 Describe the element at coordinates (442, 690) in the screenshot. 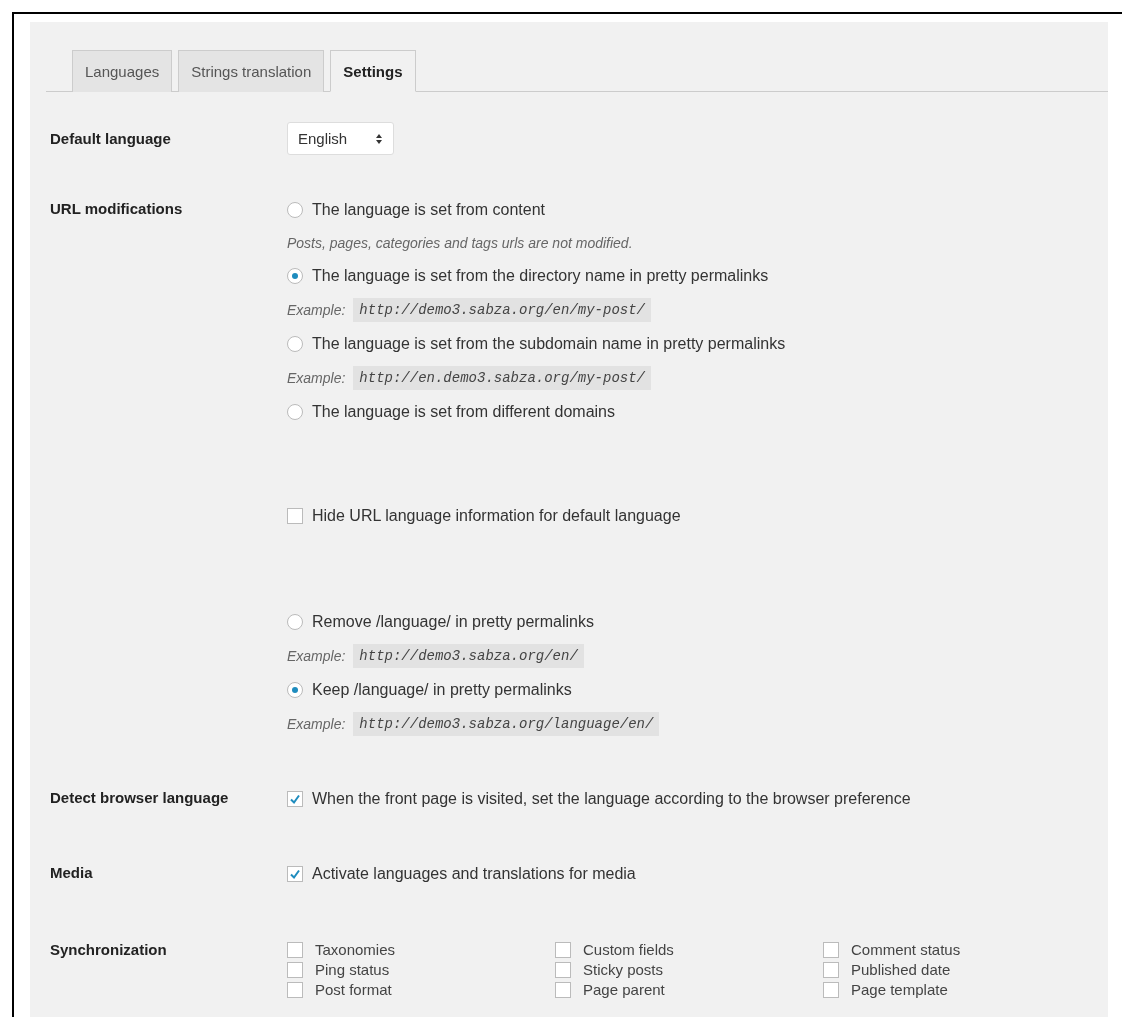

I see `option-label: Keep /language/ in pretty permalinks` at that location.